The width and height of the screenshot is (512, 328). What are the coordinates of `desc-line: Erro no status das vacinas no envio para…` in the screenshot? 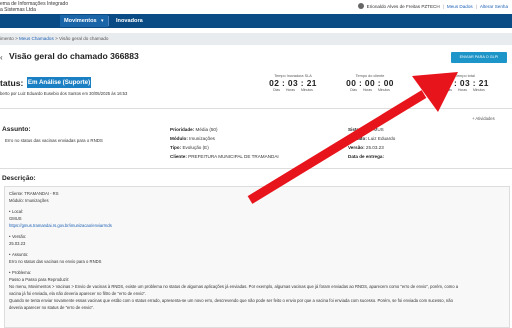 It's located at (55, 261).